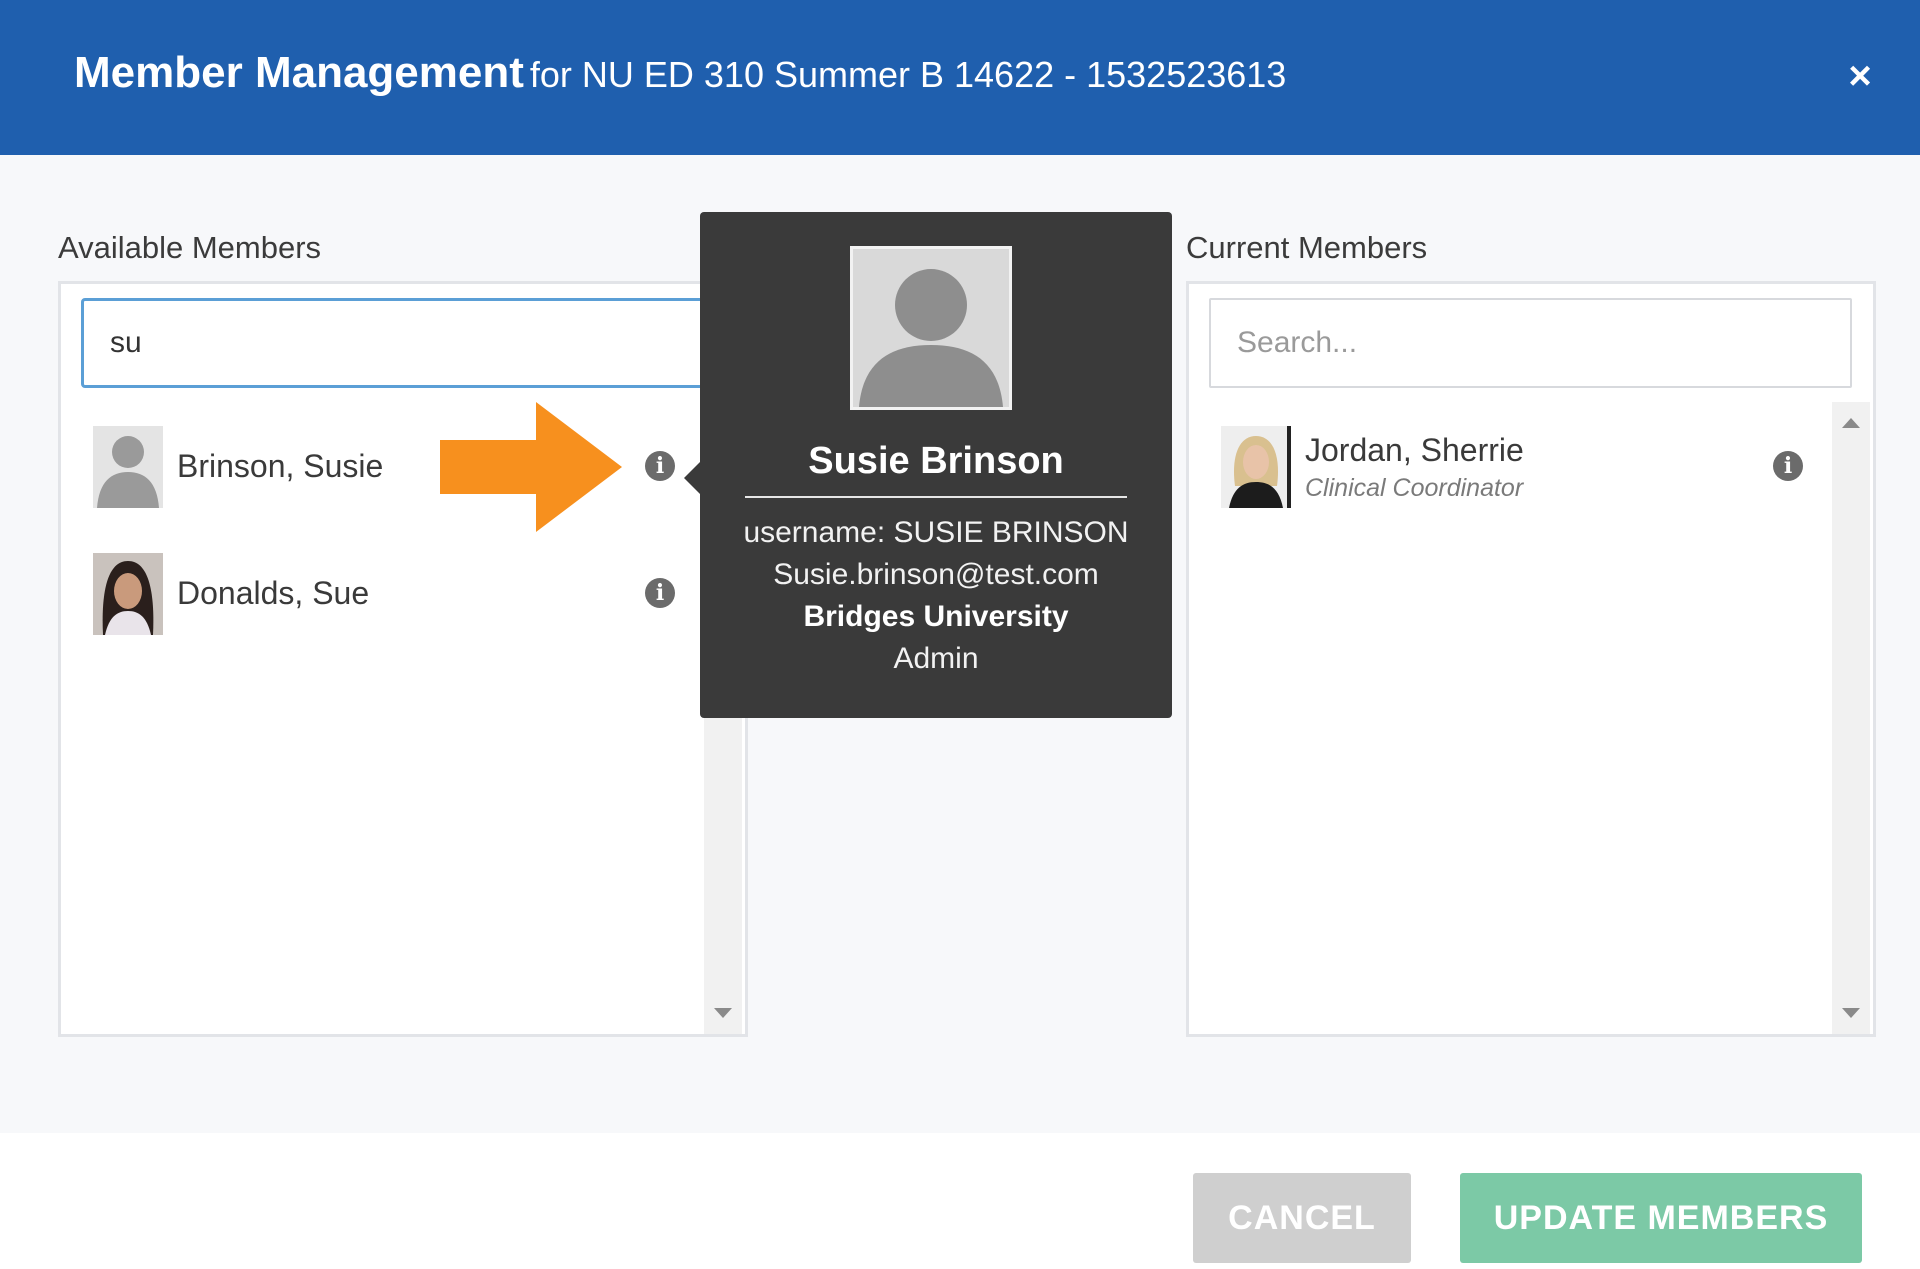 The width and height of the screenshot is (1920, 1269). I want to click on tooltip-email: Susie.brinson@test.com, so click(936, 574).